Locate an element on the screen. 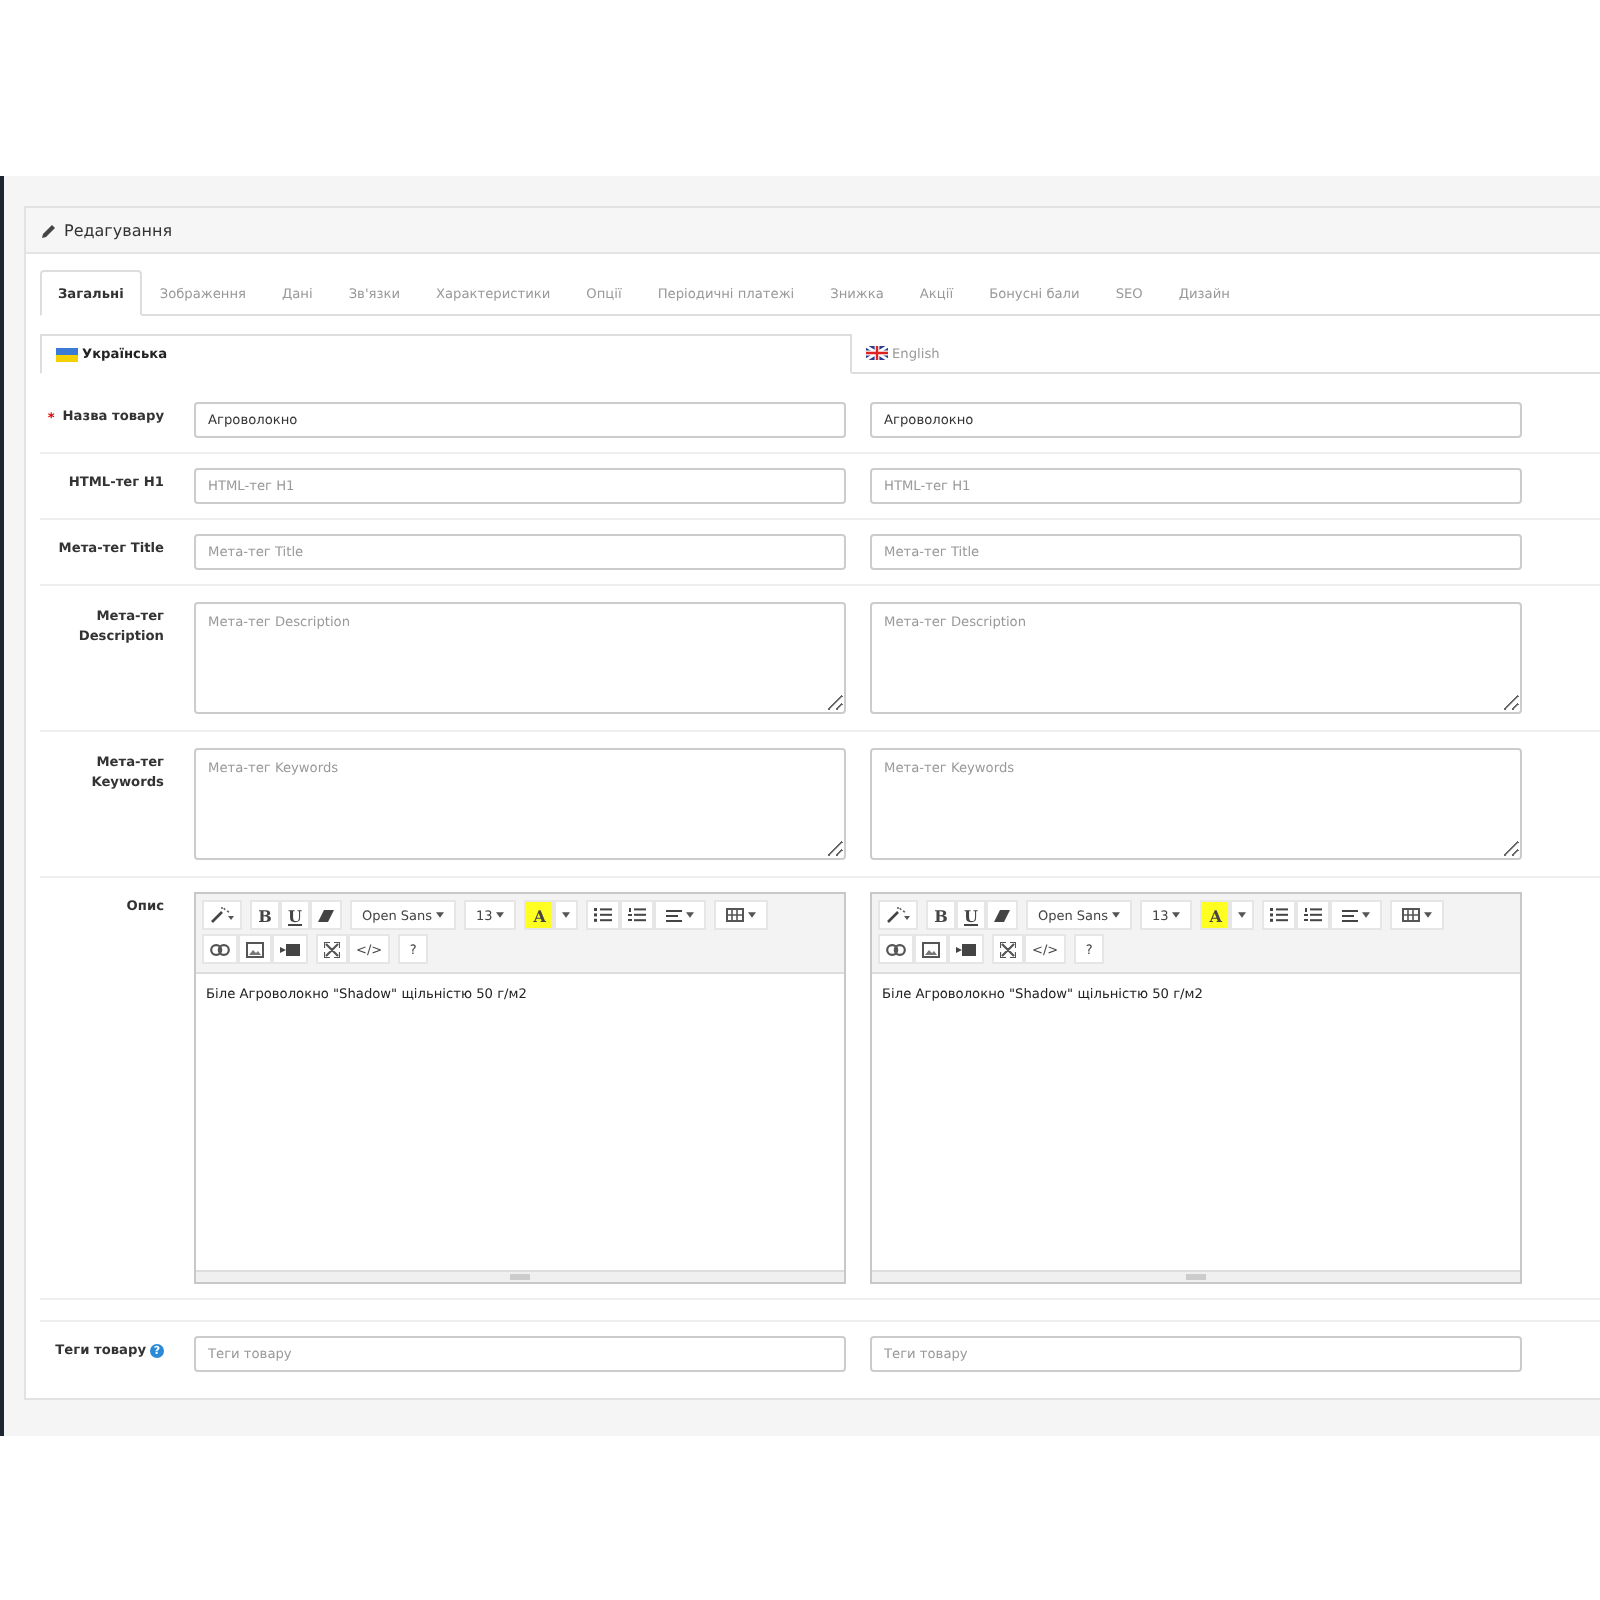 The width and height of the screenshot is (1600, 1600). pencil-icon is located at coordinates (49, 230).